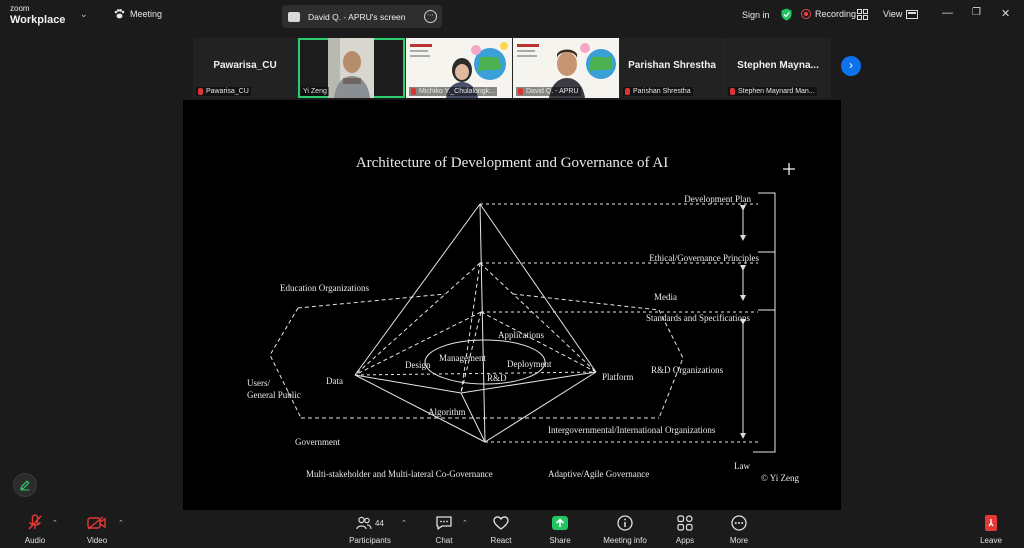 The width and height of the screenshot is (1024, 548). Describe the element at coordinates (717, 199) in the screenshot. I see `label-development-plan: Development Plan` at that location.